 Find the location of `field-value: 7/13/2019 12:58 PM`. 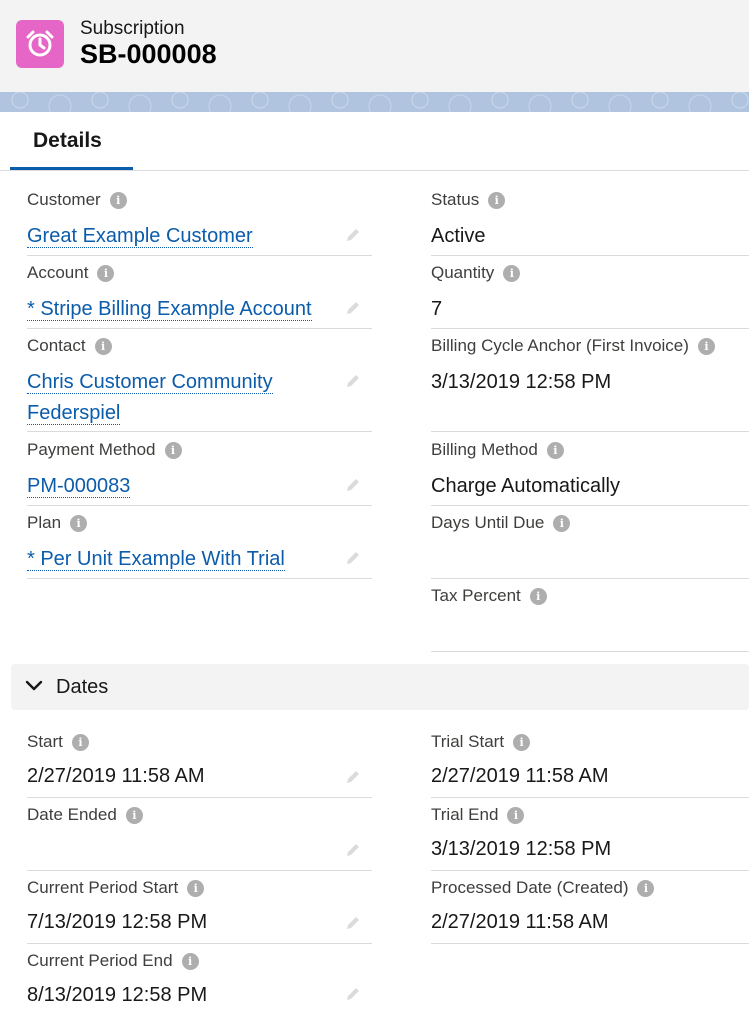

field-value: 7/13/2019 12:58 PM is located at coordinates (117, 922).